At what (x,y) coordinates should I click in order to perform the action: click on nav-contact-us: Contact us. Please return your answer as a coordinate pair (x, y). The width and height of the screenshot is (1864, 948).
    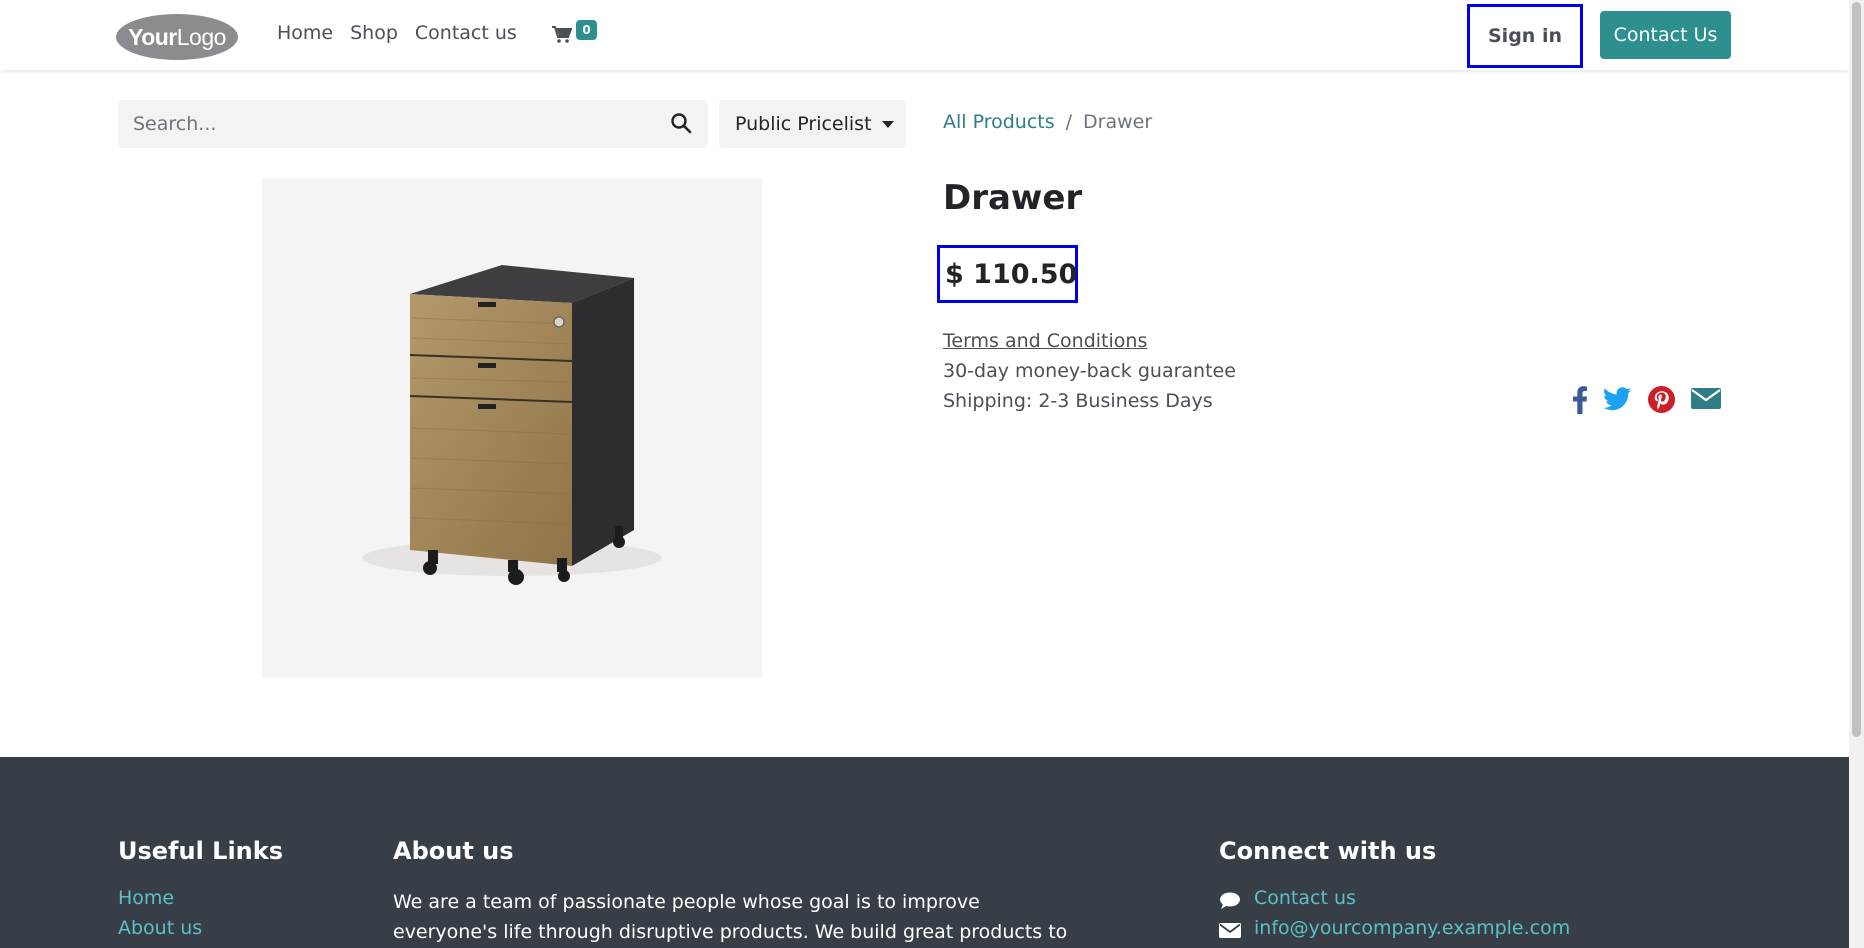
    Looking at the image, I should click on (466, 33).